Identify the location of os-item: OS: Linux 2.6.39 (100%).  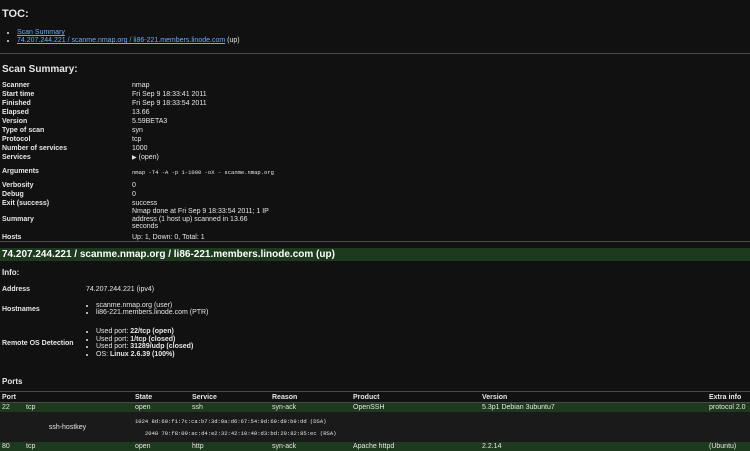
(152, 355).